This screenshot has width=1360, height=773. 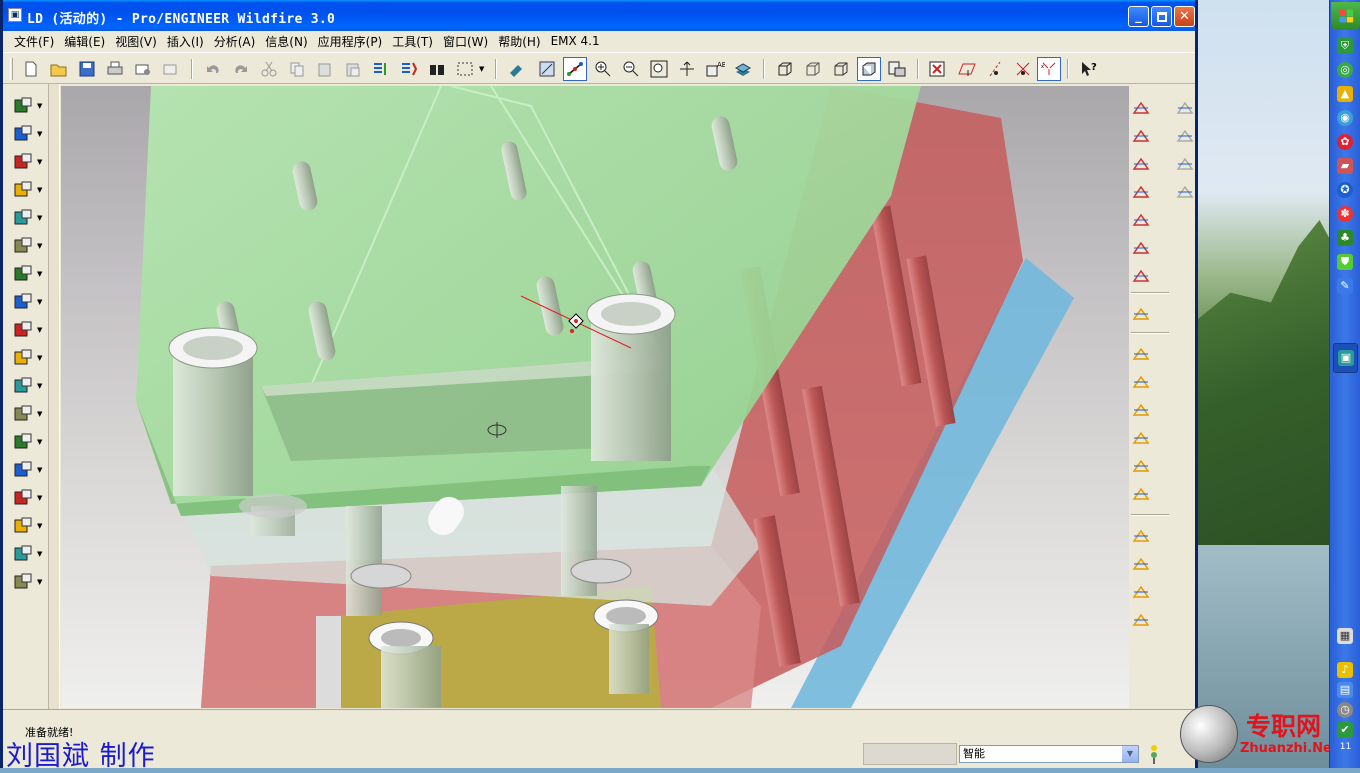 I want to click on coordinate-system-icon, so click(x=1141, y=276).